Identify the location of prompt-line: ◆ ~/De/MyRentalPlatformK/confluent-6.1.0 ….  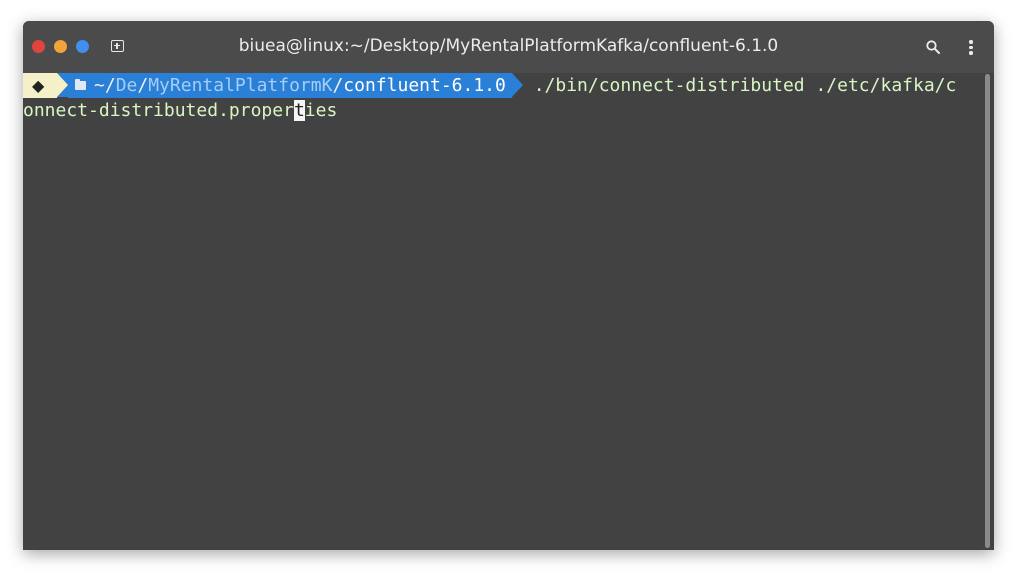
(489, 85).